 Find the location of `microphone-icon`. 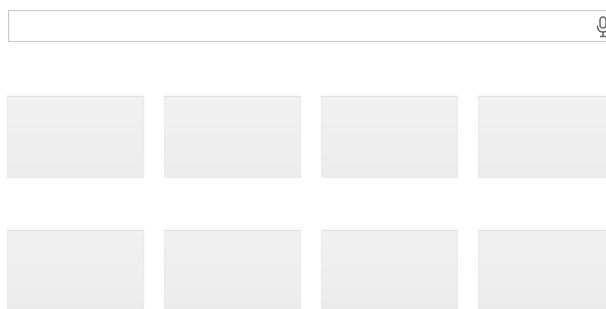

microphone-icon is located at coordinates (600, 27).